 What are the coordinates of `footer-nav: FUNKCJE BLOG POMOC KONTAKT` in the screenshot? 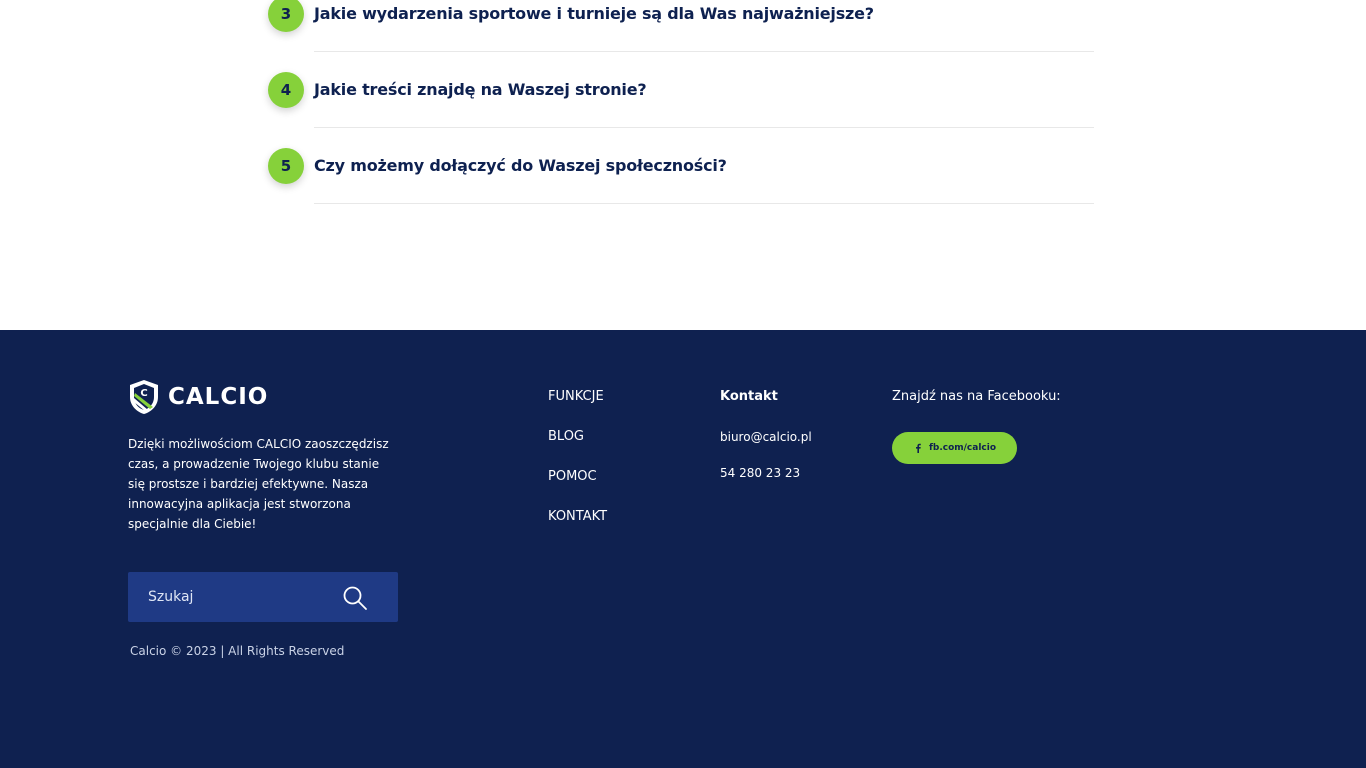 It's located at (577, 467).